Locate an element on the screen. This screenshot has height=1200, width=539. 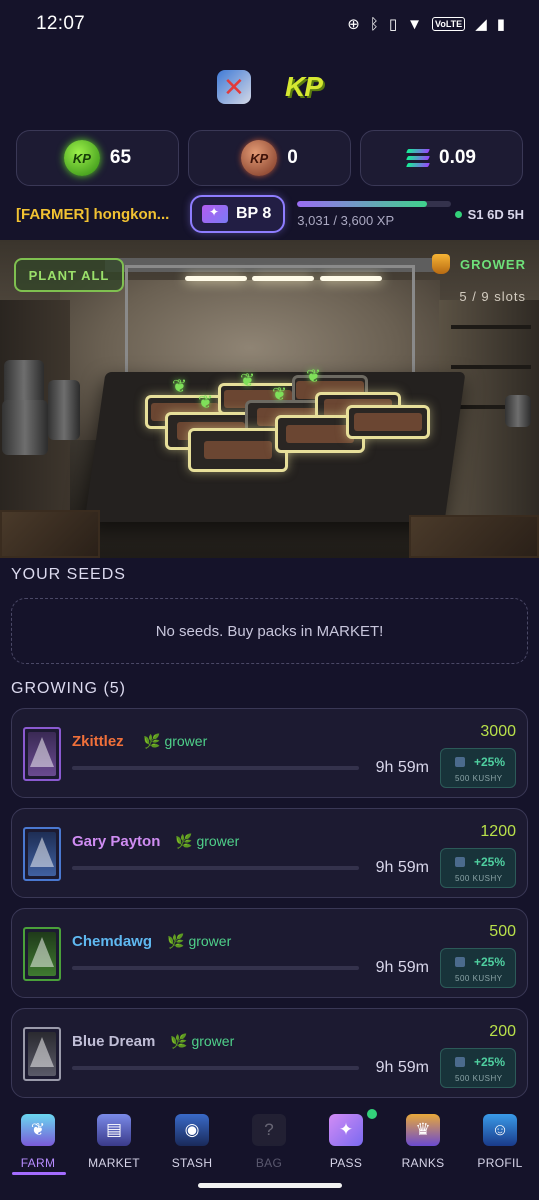
copper-coin-icon: KP is located at coordinates (259, 158).